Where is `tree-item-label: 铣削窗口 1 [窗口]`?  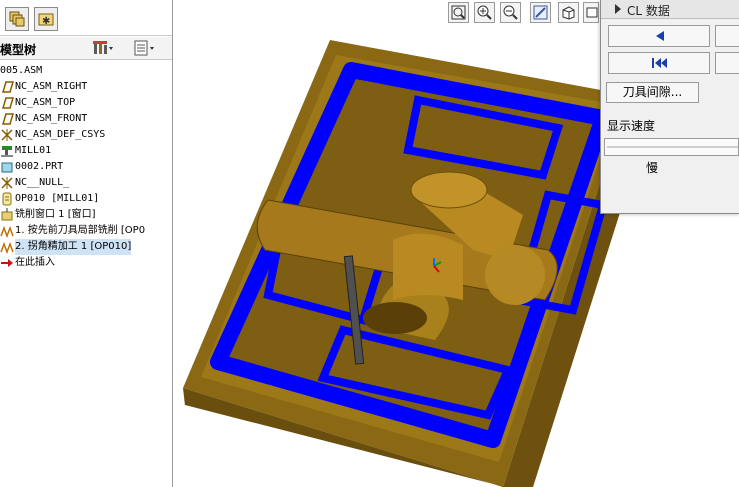 tree-item-label: 铣削窗口 1 [窗口] is located at coordinates (55, 214).